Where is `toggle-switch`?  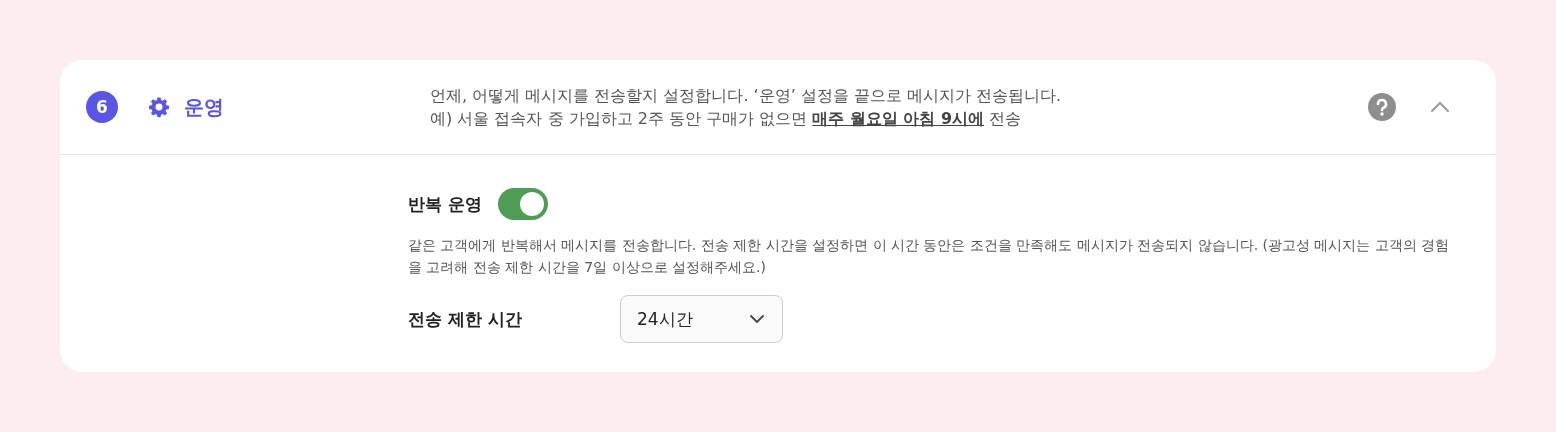 toggle-switch is located at coordinates (522, 204).